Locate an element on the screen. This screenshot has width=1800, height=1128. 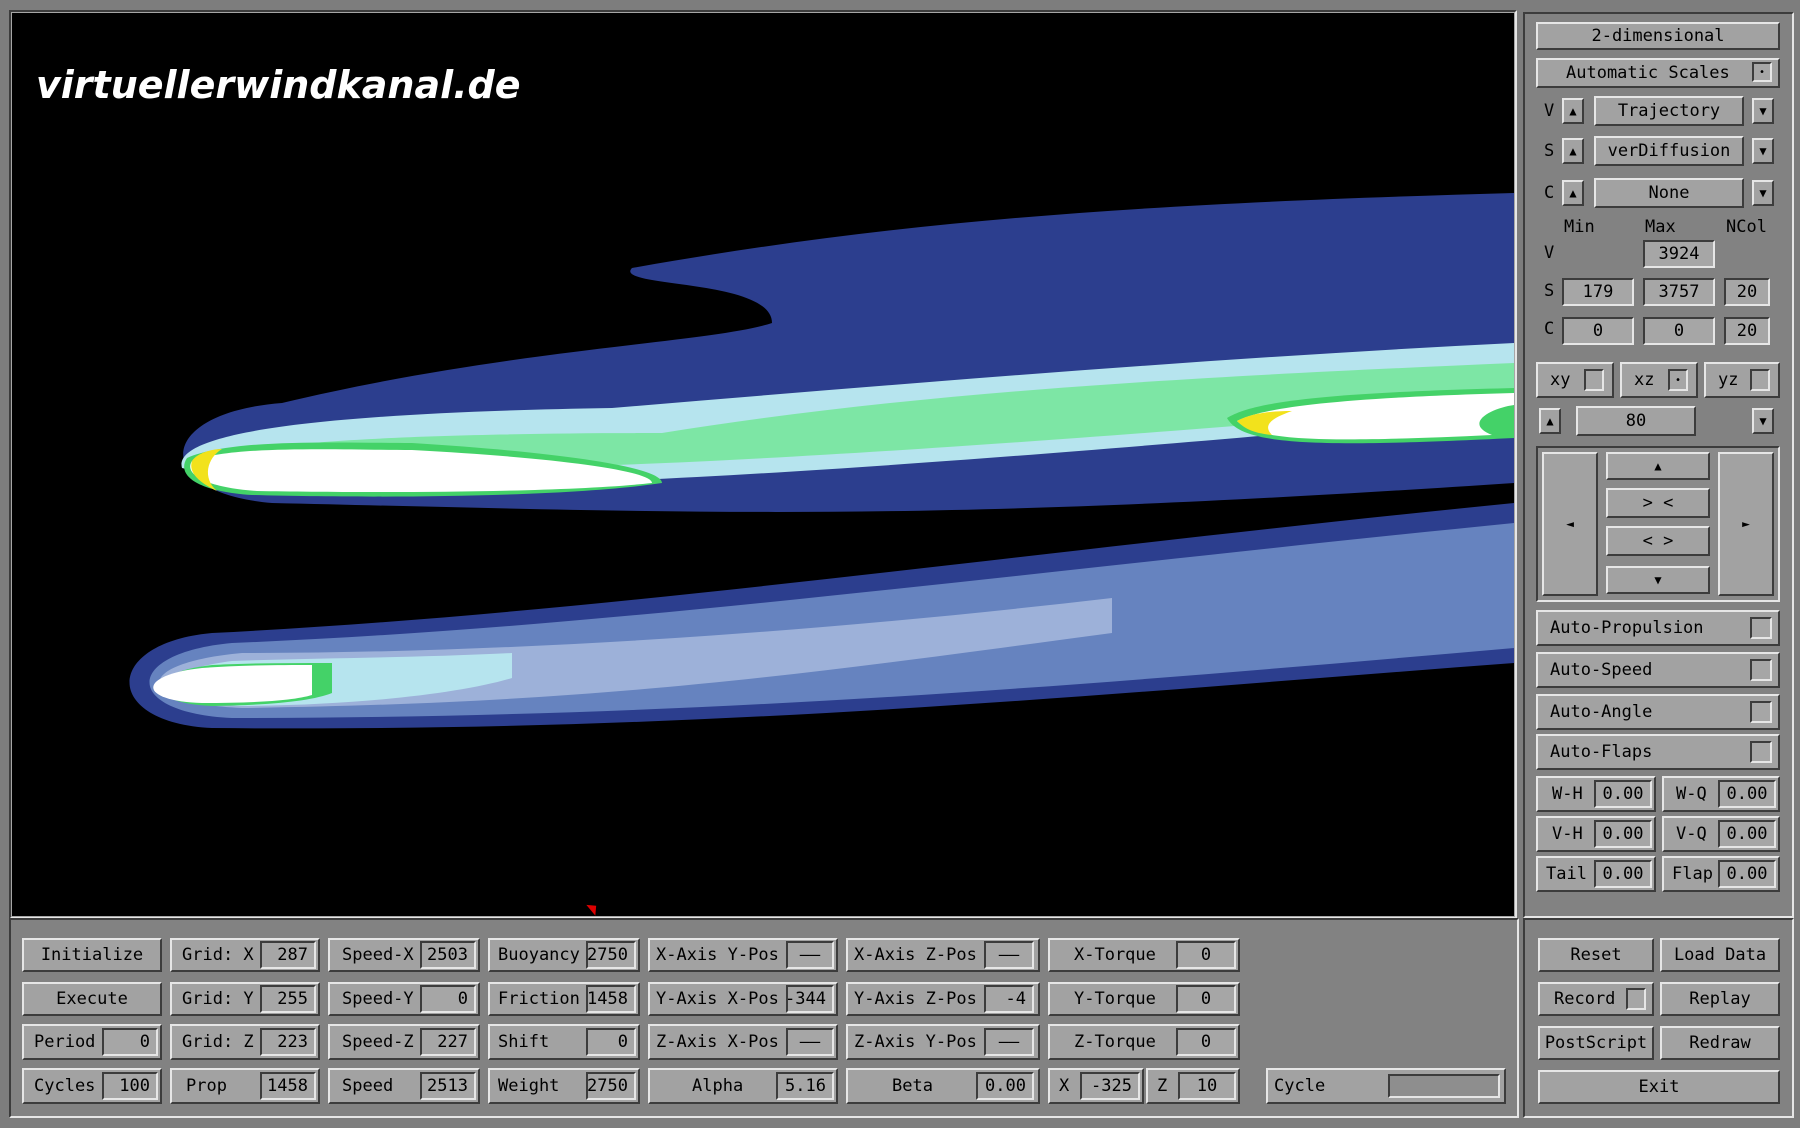
auto-speed-toggle: Auto-Speed is located at coordinates (1658, 670).